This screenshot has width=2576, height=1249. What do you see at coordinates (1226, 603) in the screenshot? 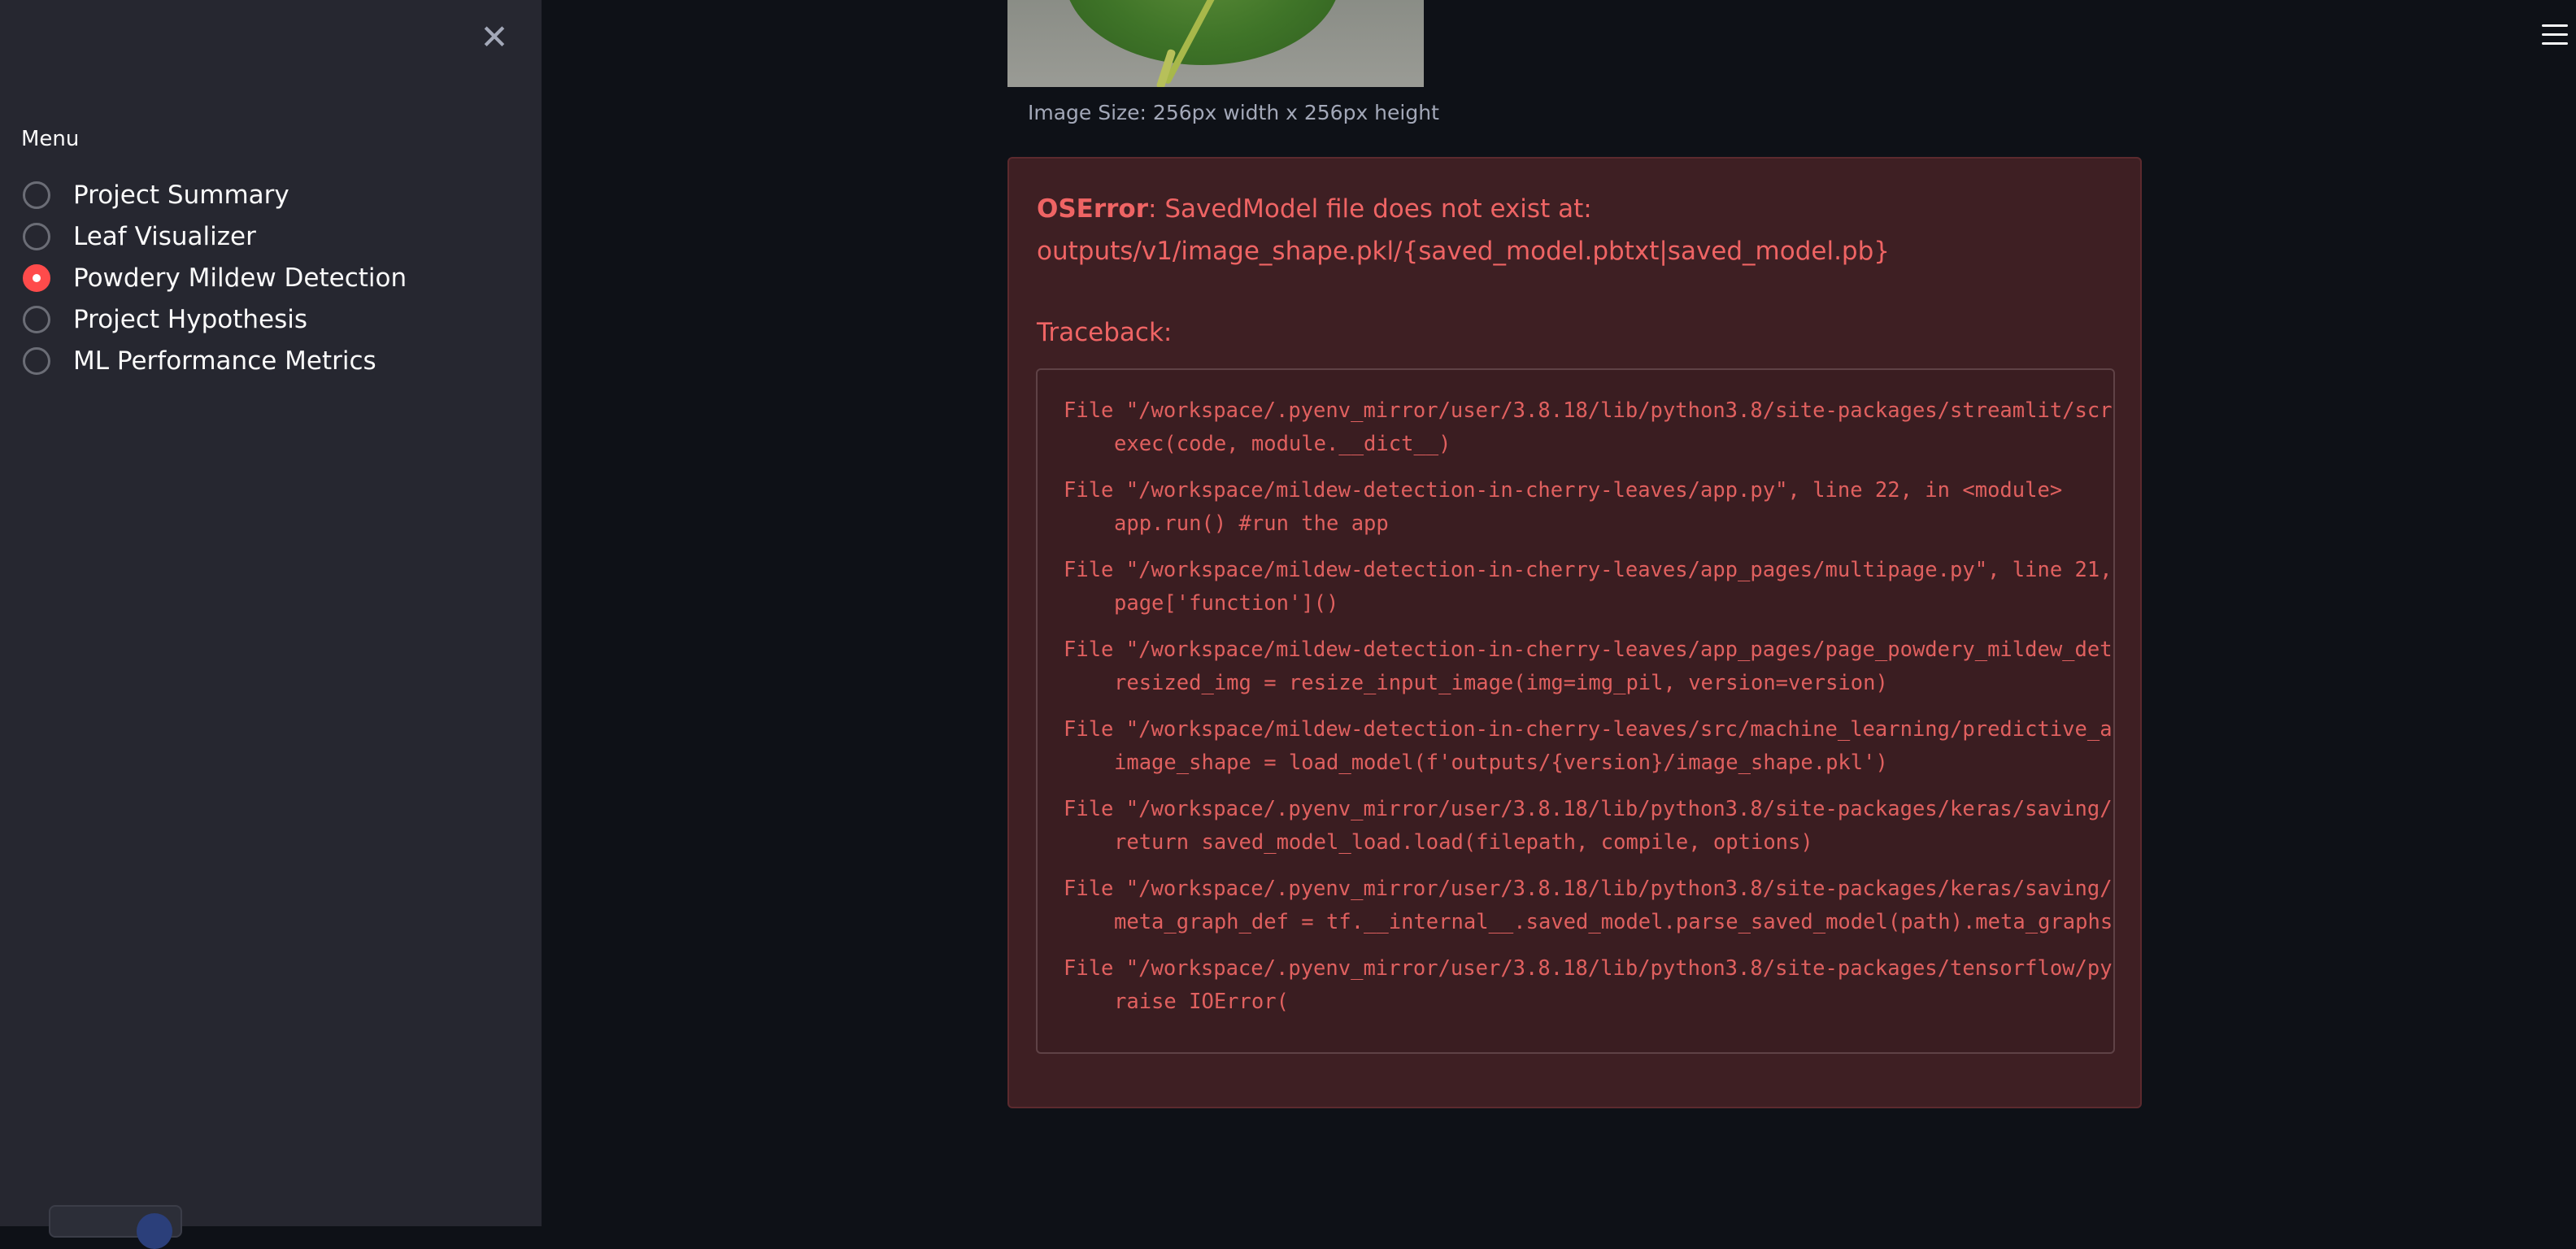
I see `traceback-code-line: page['function']()` at bounding box center [1226, 603].